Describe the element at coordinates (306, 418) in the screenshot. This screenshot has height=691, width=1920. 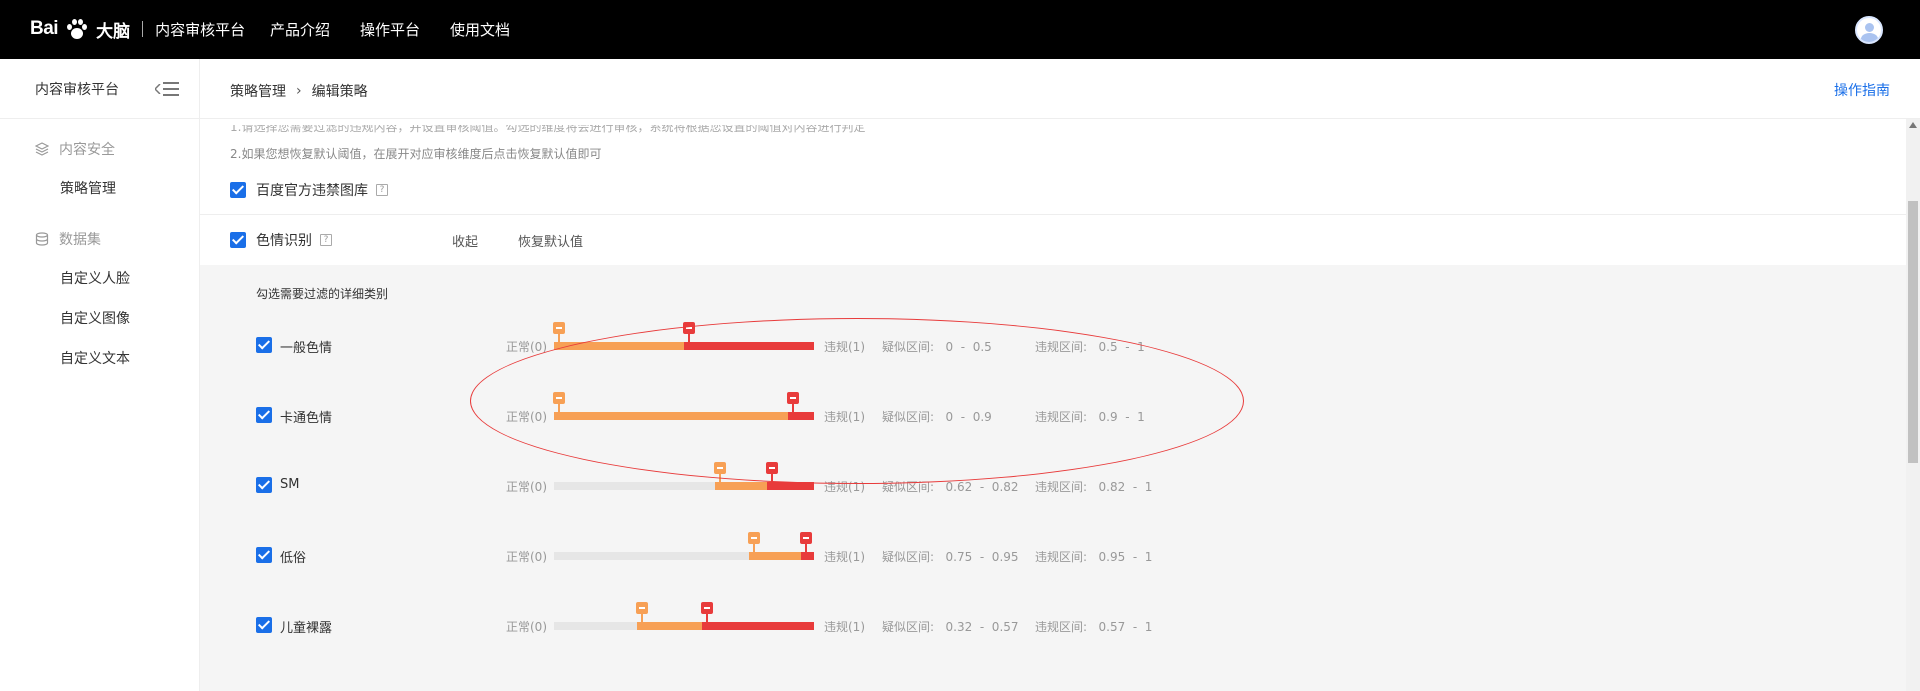
I see `category-name: 卡通色情` at that location.